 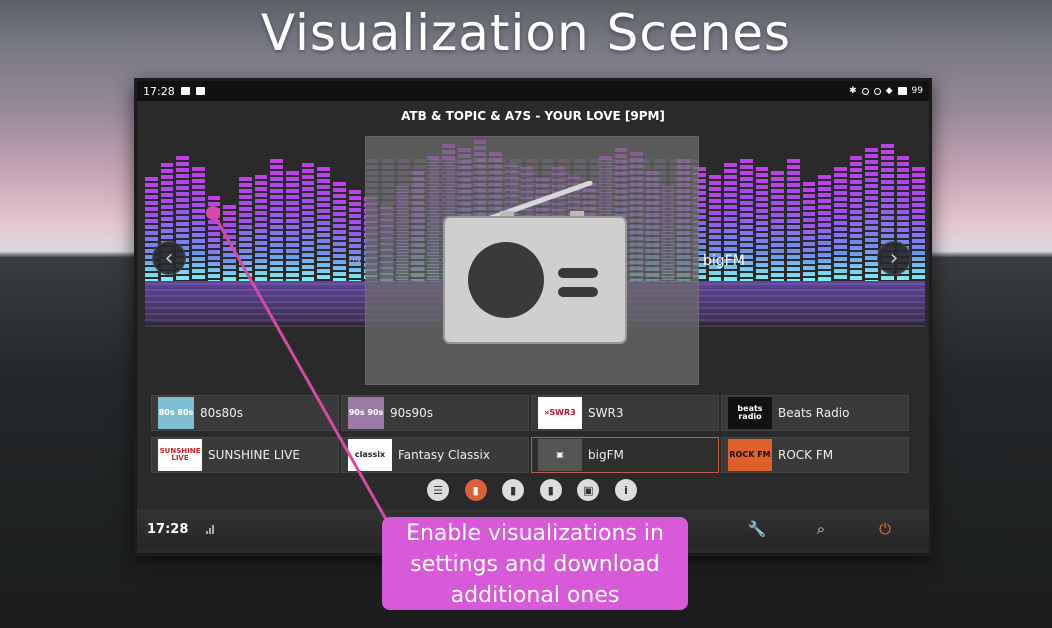 What do you see at coordinates (168, 529) in the screenshot?
I see `clock: 17:28` at bounding box center [168, 529].